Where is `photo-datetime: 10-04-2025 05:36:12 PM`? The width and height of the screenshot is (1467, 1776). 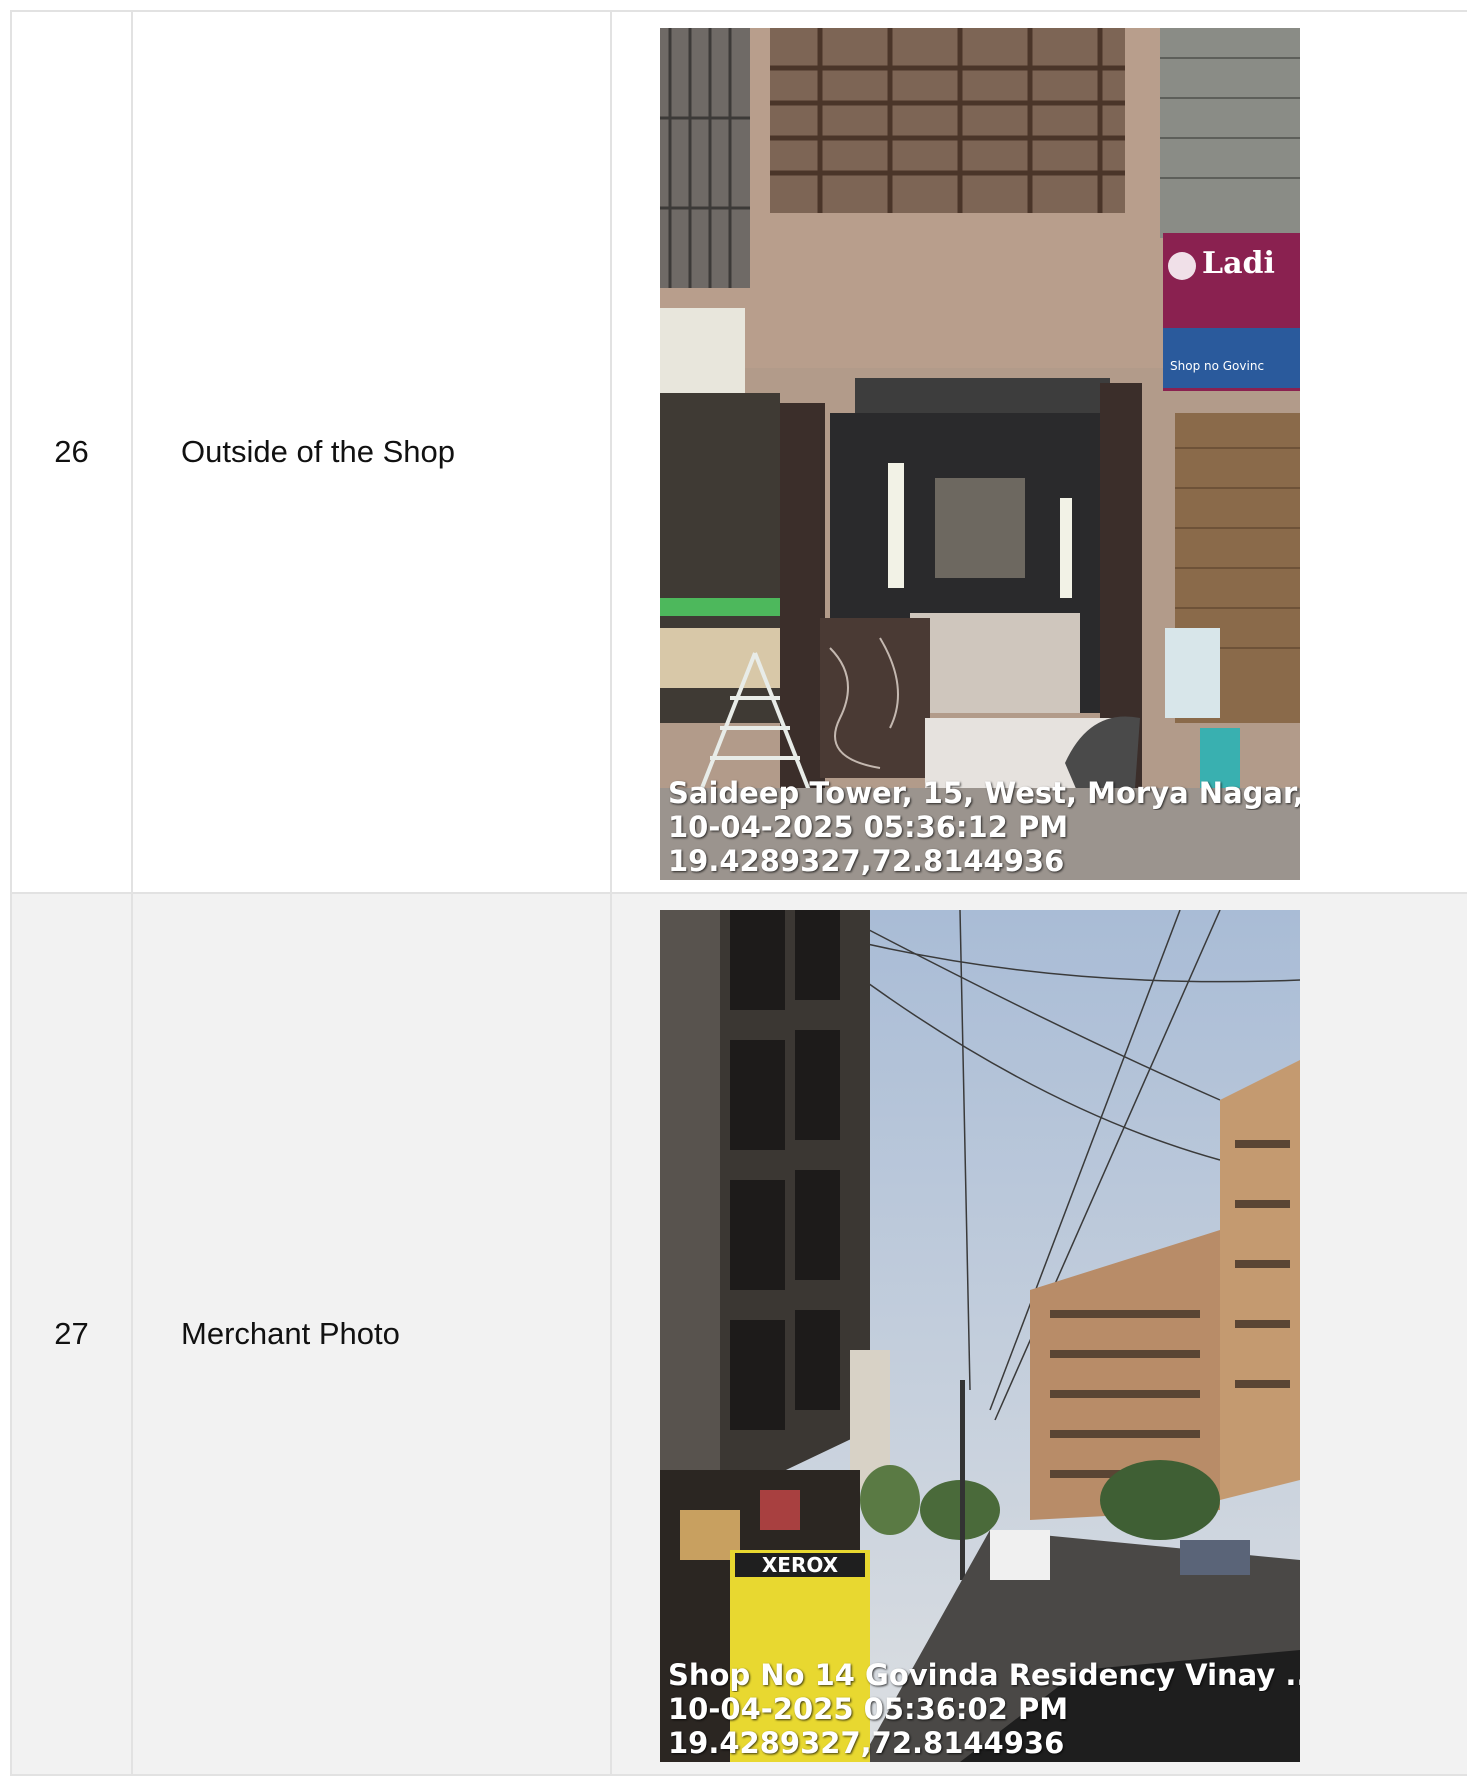
photo-datetime: 10-04-2025 05:36:12 PM is located at coordinates (868, 827).